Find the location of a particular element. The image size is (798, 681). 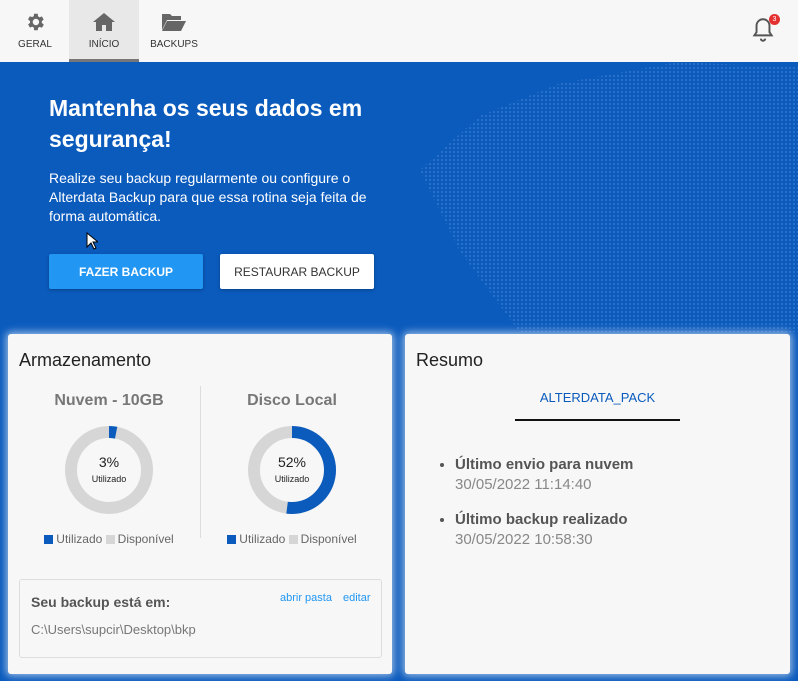

item-date: 30/05/2022 11:14:40 is located at coordinates (523, 484).